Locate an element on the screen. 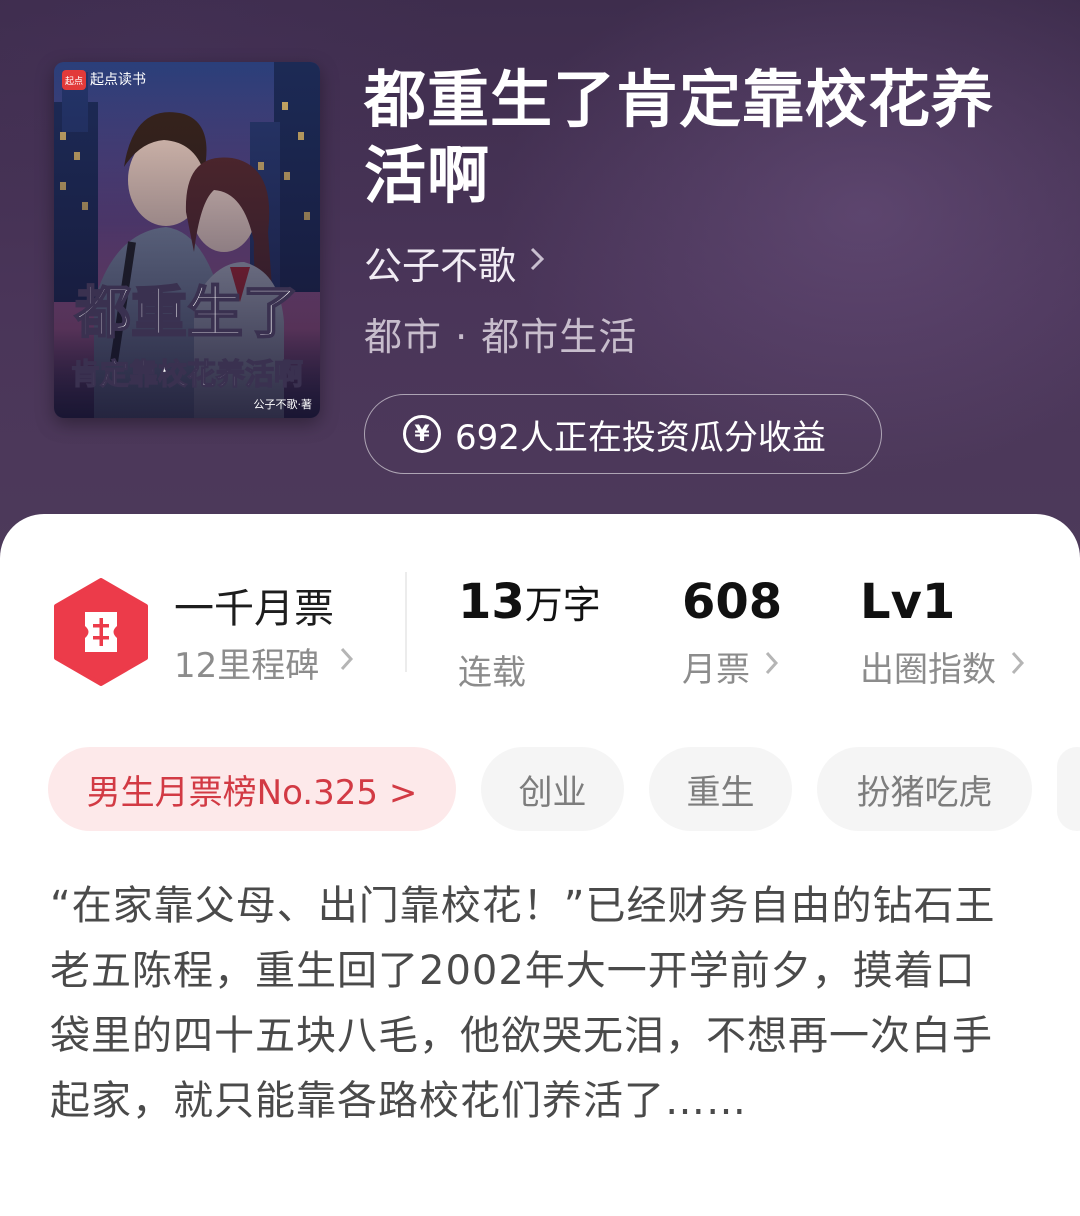 The image size is (1080, 1216). word-count-label: 连载 is located at coordinates (492, 673).